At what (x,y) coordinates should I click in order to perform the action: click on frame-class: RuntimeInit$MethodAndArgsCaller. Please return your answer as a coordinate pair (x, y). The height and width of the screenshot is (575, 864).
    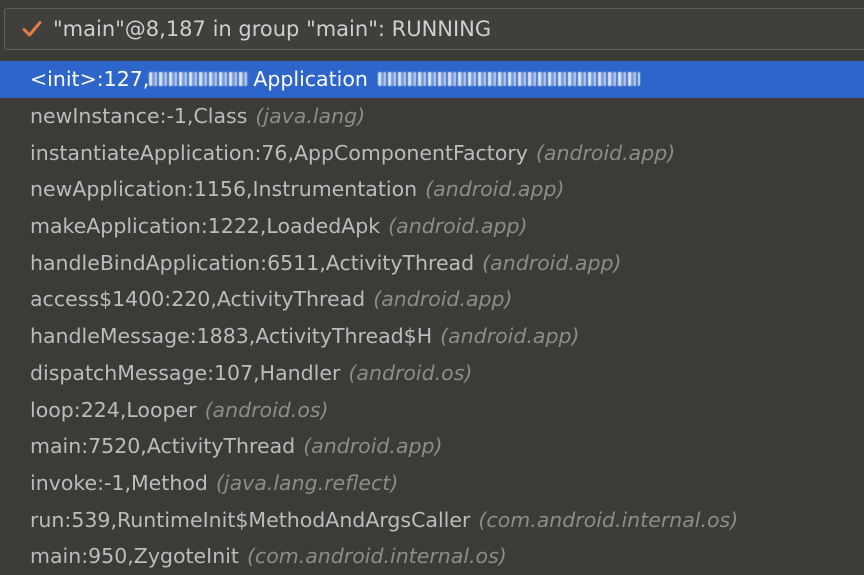
    Looking at the image, I should click on (293, 519).